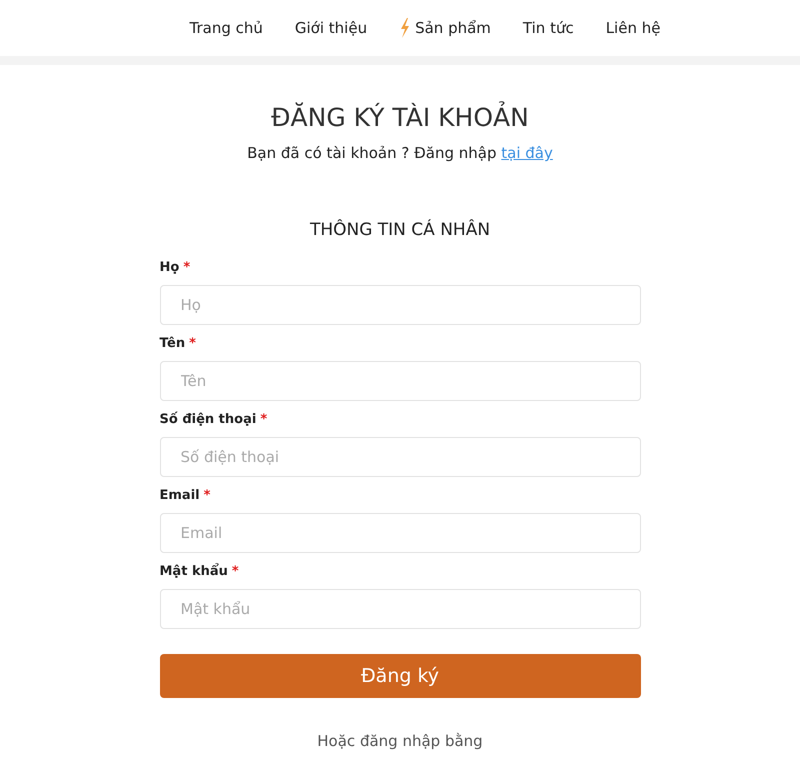  I want to click on input-field: Mật khẩu, so click(400, 609).